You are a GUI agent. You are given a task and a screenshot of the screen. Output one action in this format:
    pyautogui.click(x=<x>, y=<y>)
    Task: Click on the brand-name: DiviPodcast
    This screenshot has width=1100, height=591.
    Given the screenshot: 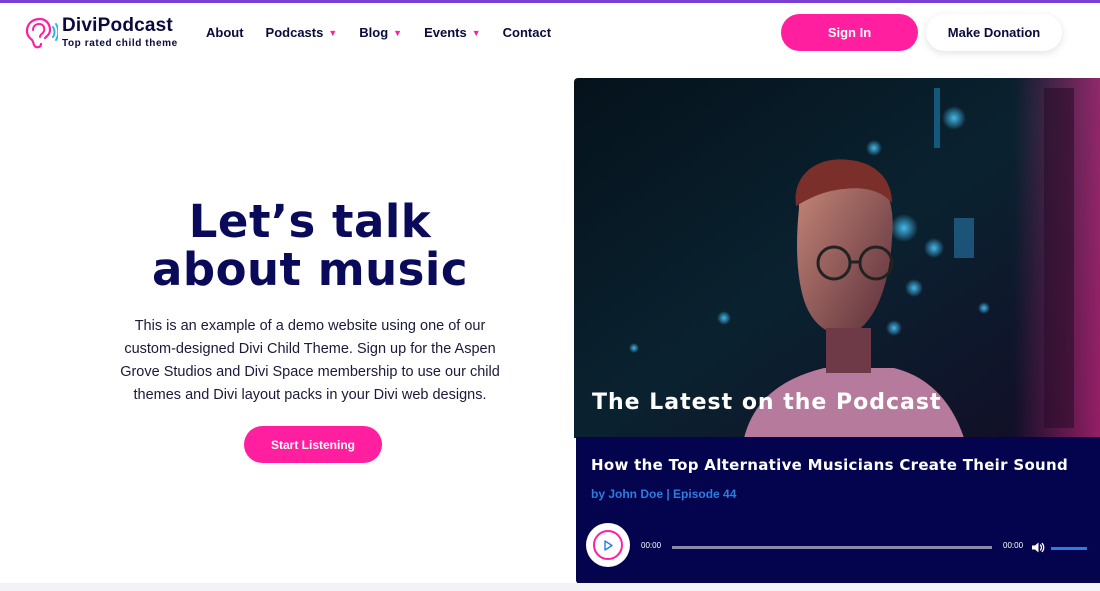 What is the action you would take?
    pyautogui.click(x=117, y=25)
    